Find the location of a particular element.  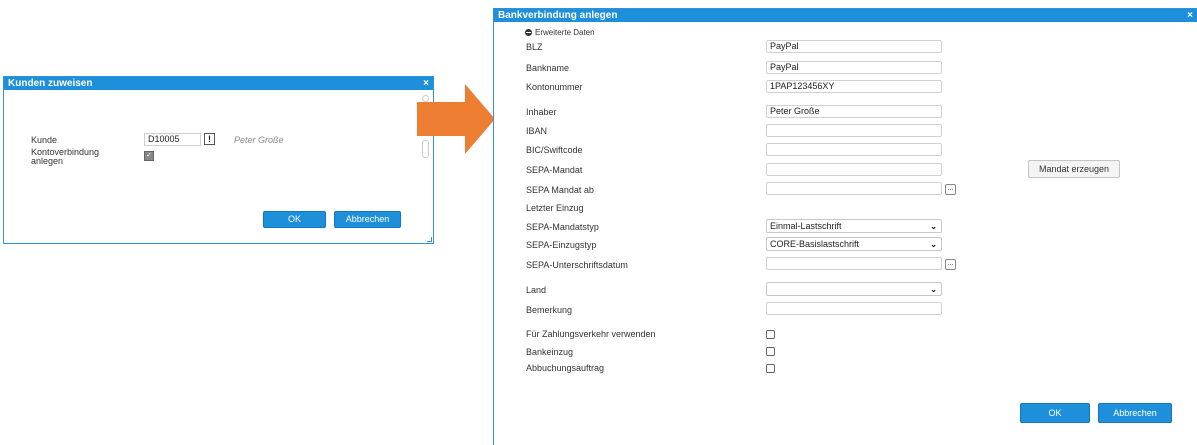

kontonummer-label: Kontonummer is located at coordinates (554, 87).